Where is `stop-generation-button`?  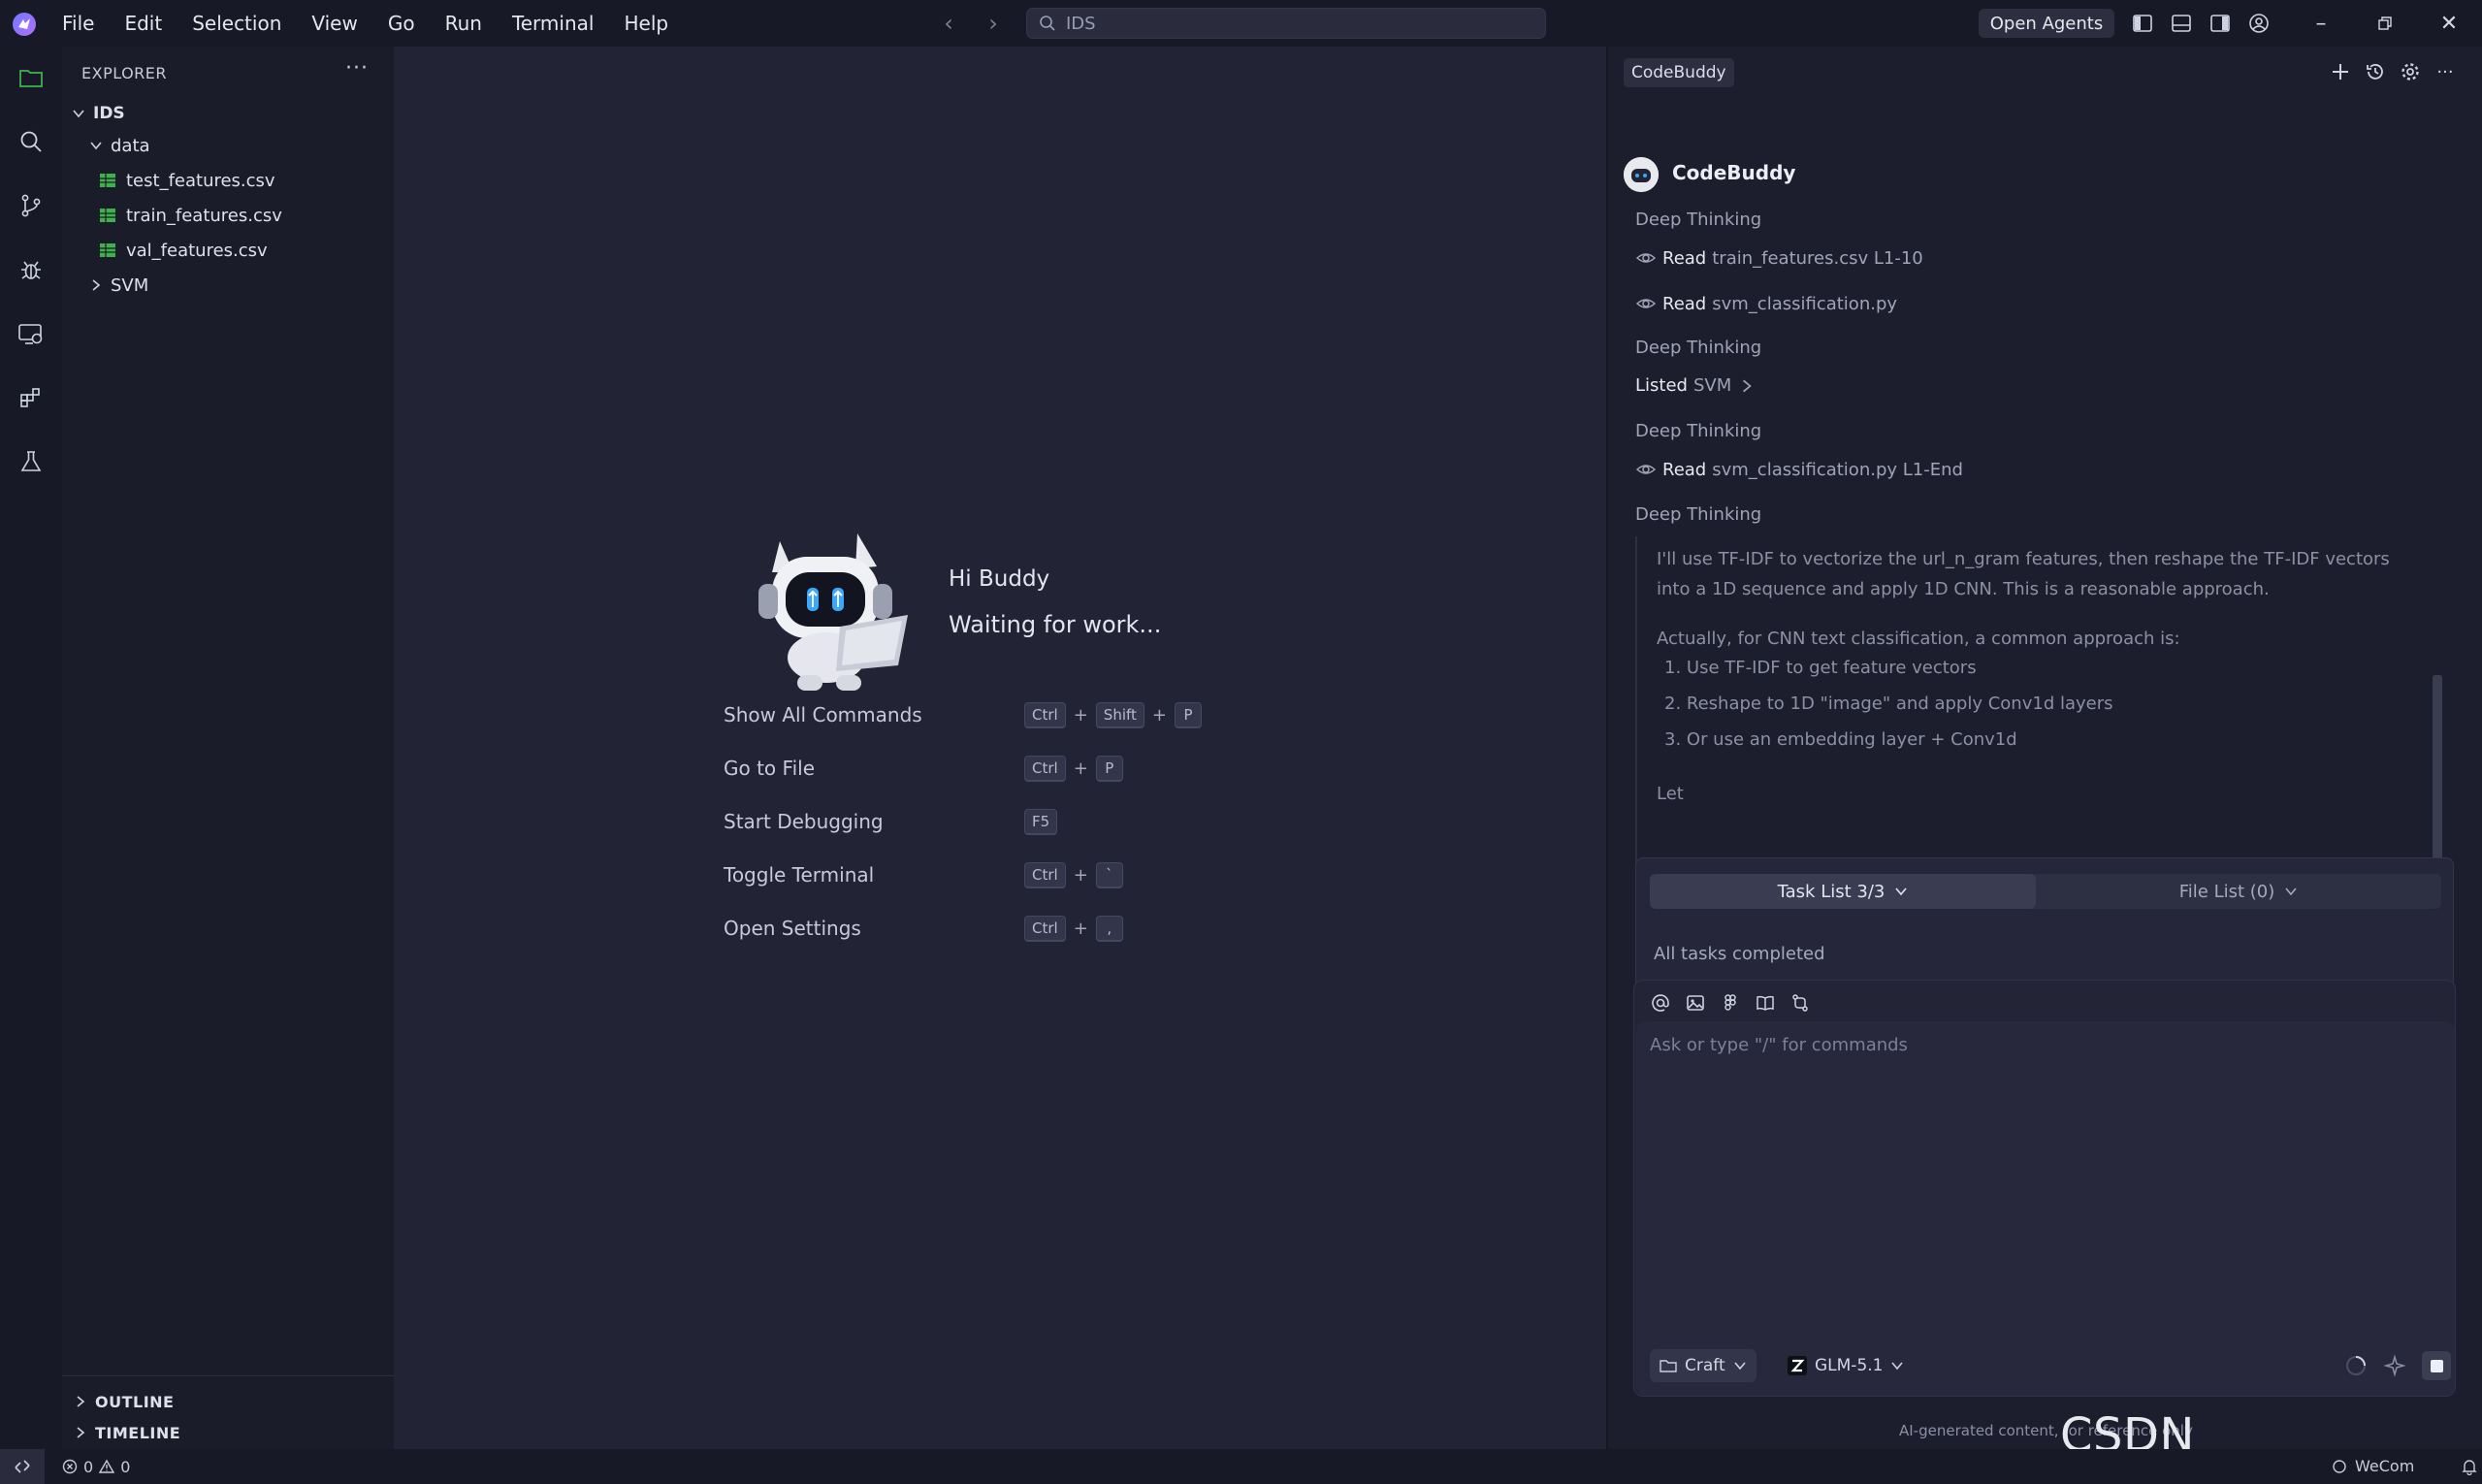
stop-generation-button is located at coordinates (2436, 1365).